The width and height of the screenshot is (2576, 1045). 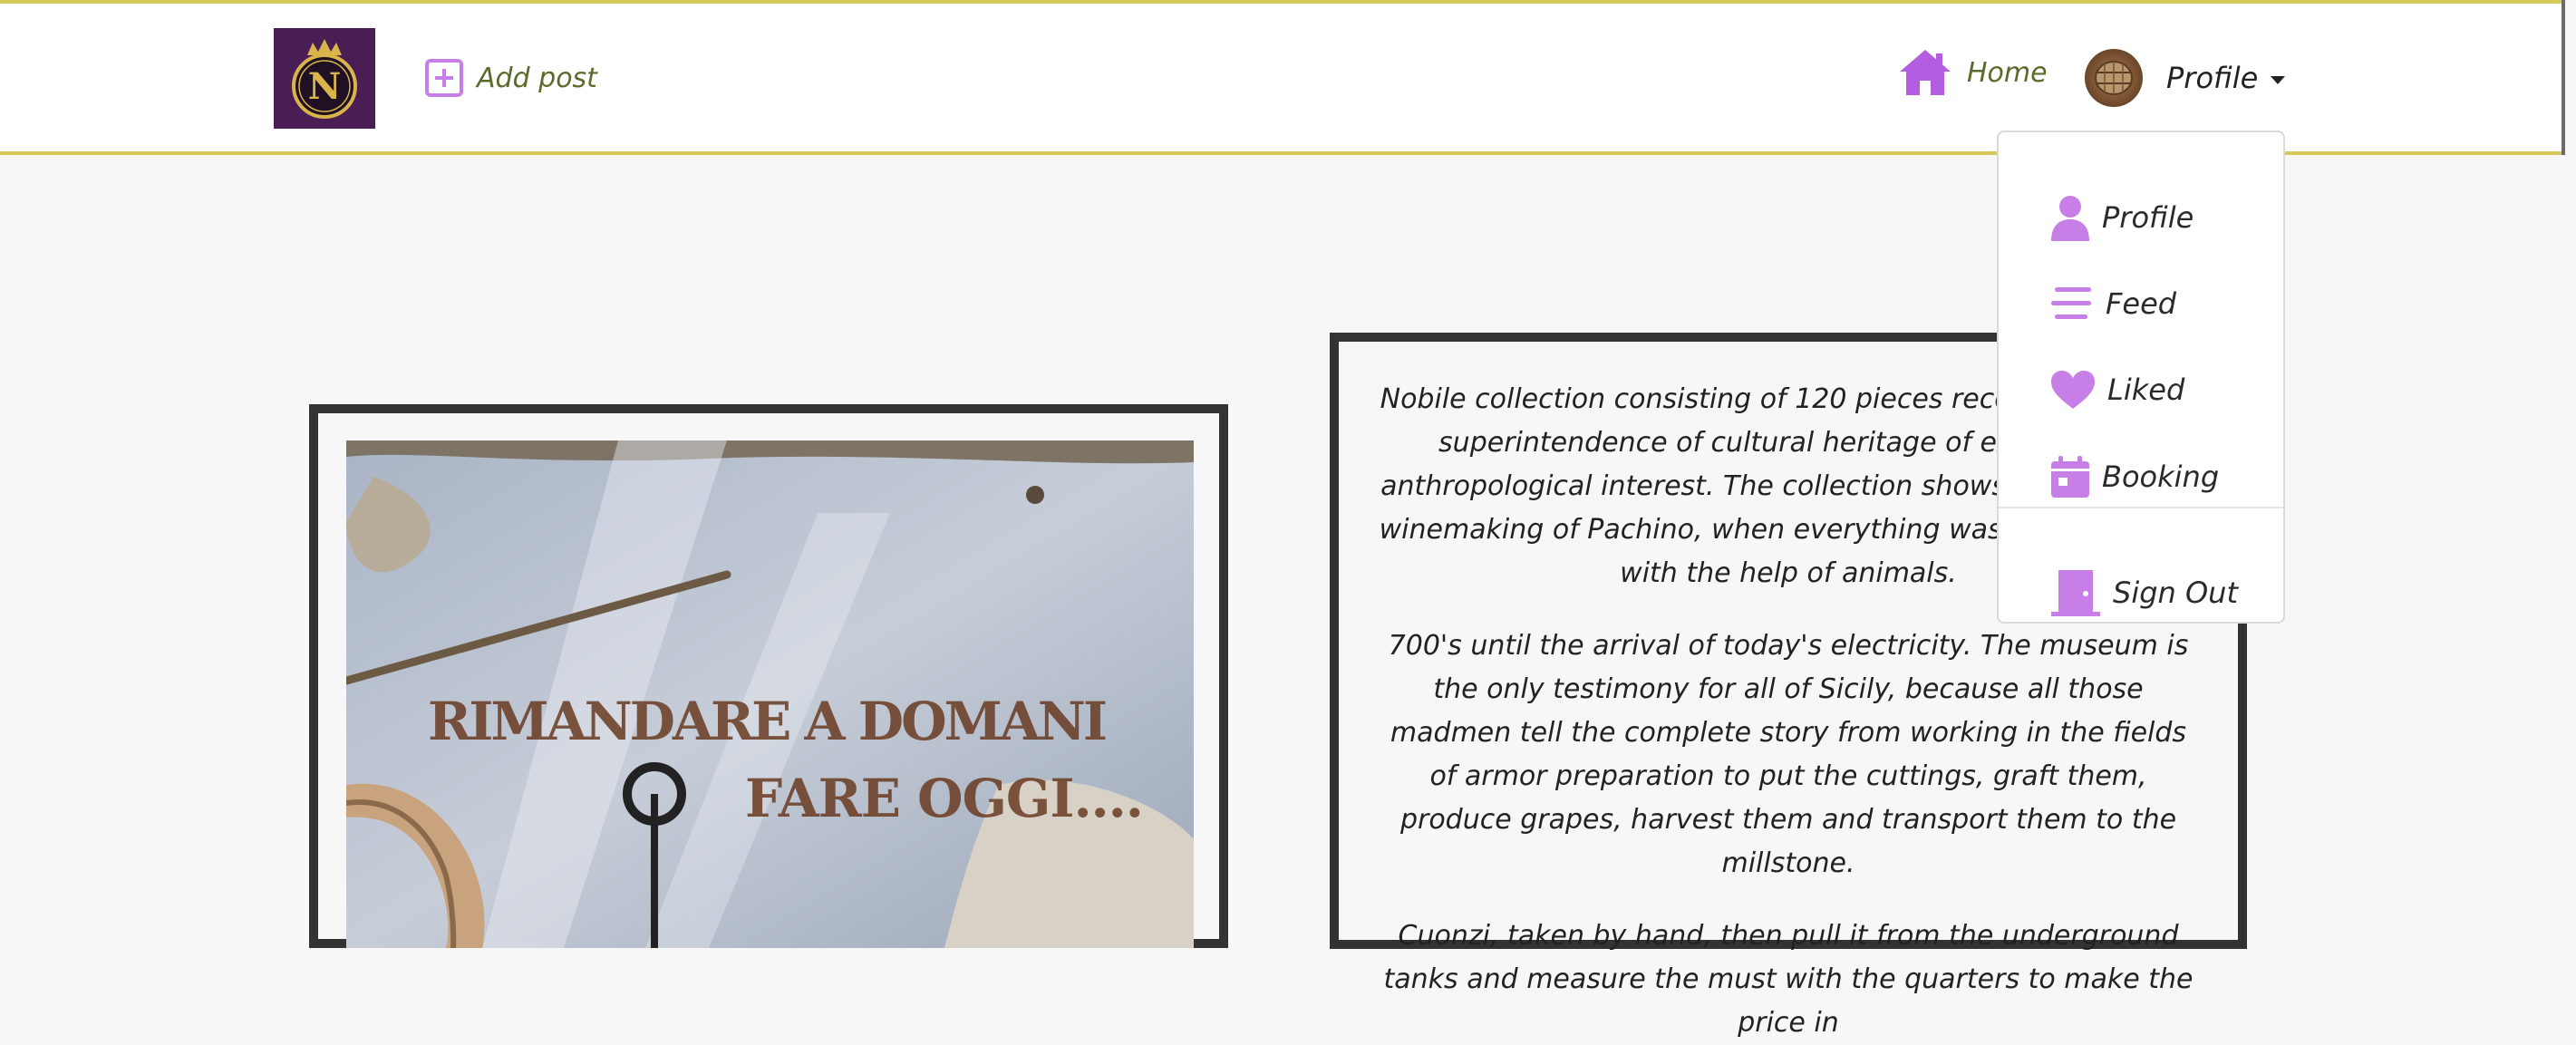 I want to click on profile-dropdown-menu: Profile Feed Liked Booking Sign Out, so click(x=2141, y=377).